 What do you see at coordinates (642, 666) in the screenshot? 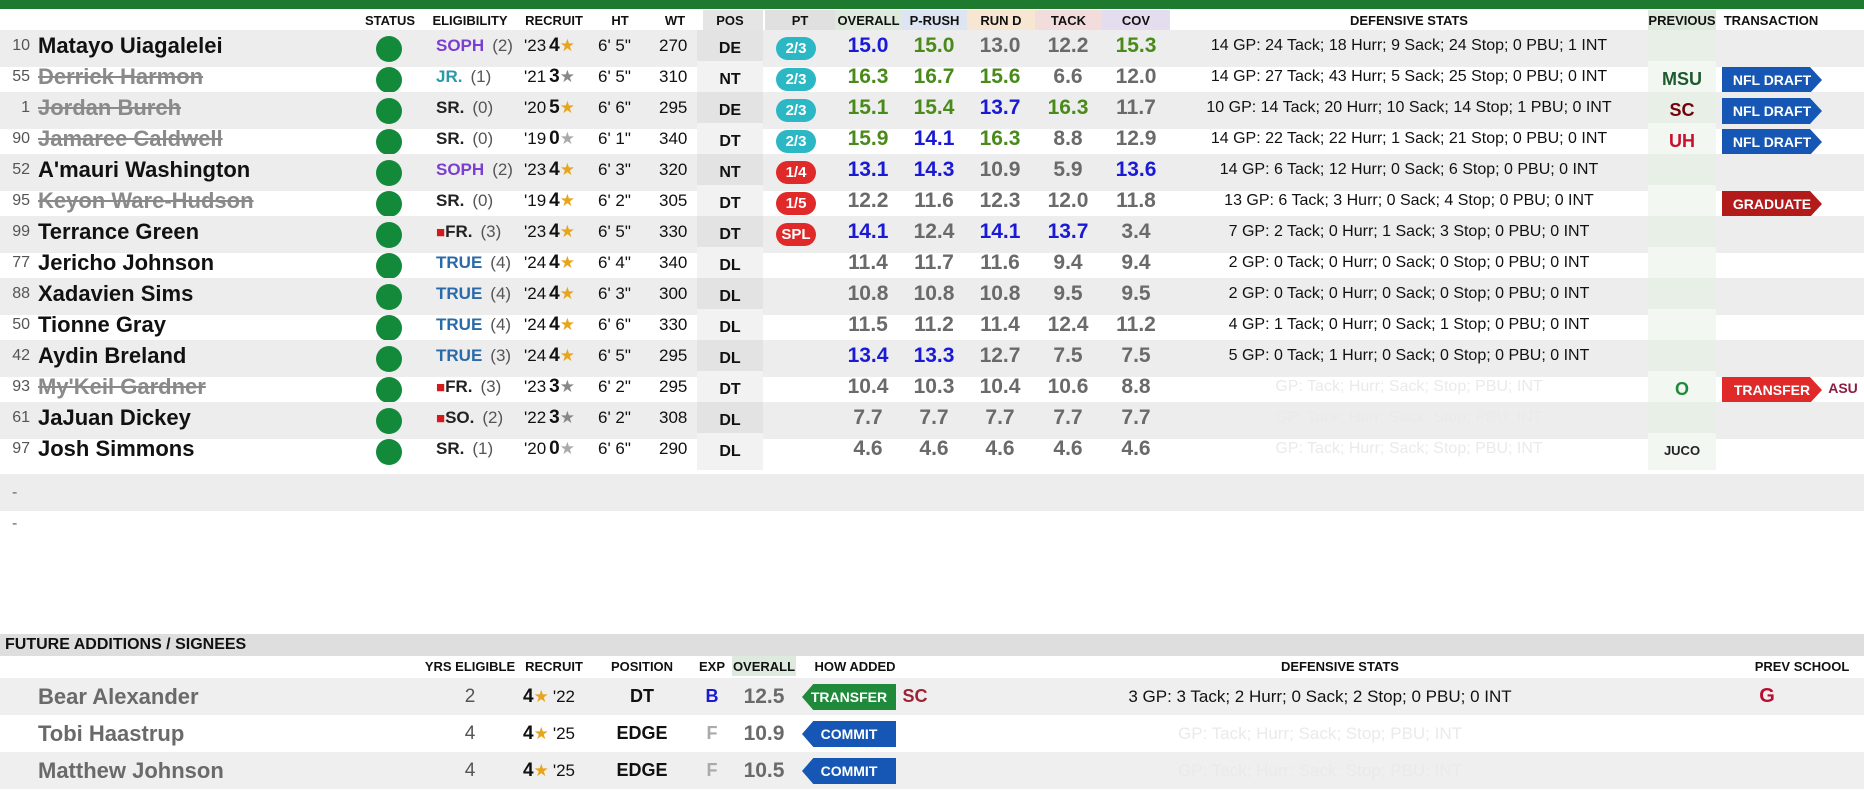
I see `future-header-position: POSITION` at bounding box center [642, 666].